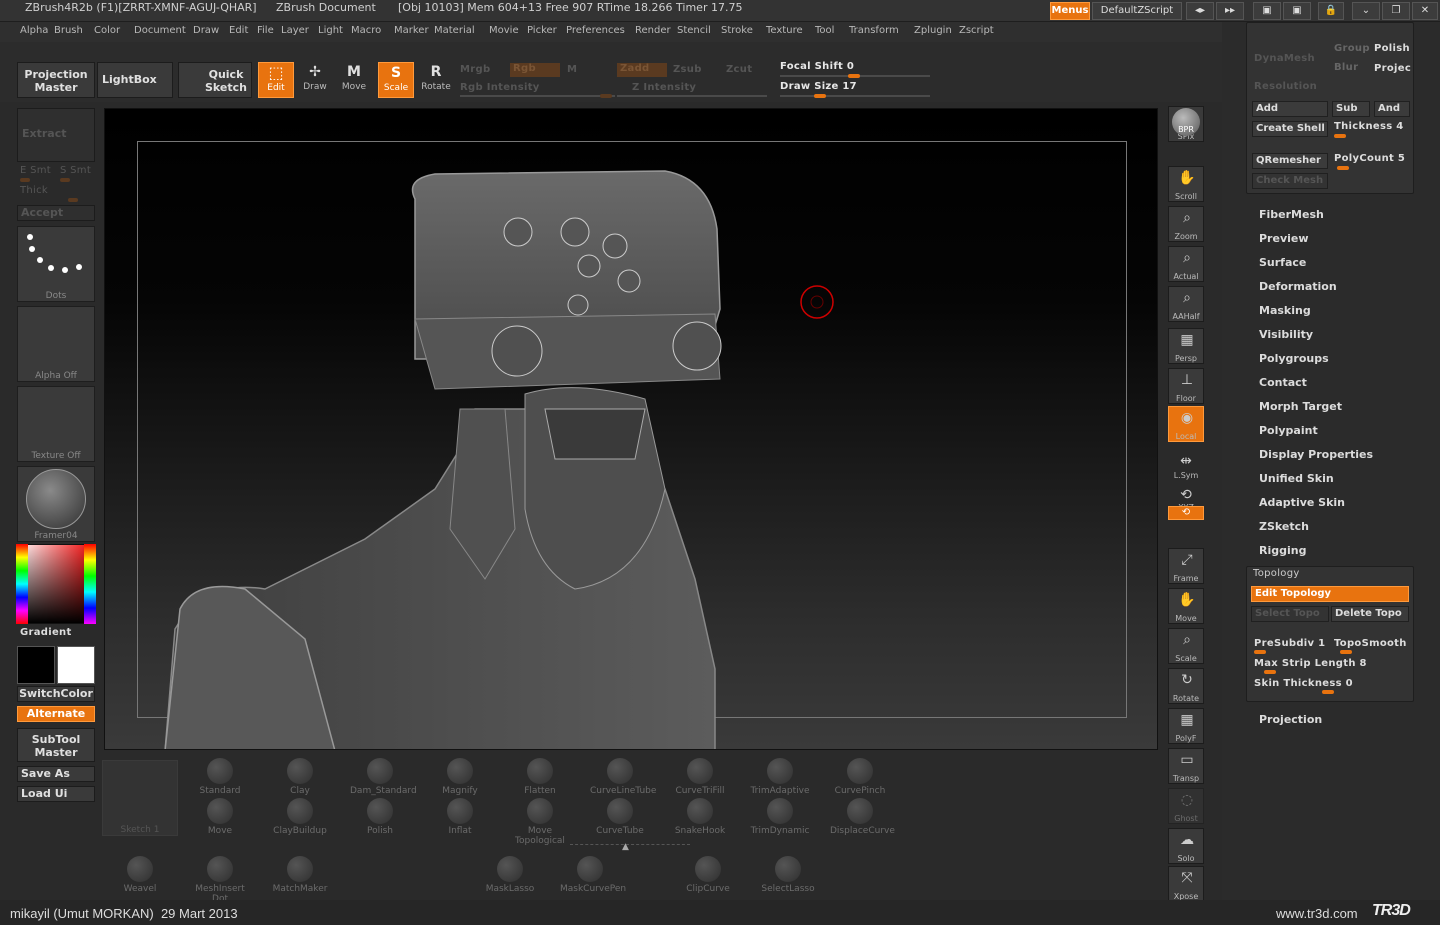 The width and height of the screenshot is (1440, 925). What do you see at coordinates (56, 424) in the screenshot?
I see `texture-thumbnail: Texture Off` at bounding box center [56, 424].